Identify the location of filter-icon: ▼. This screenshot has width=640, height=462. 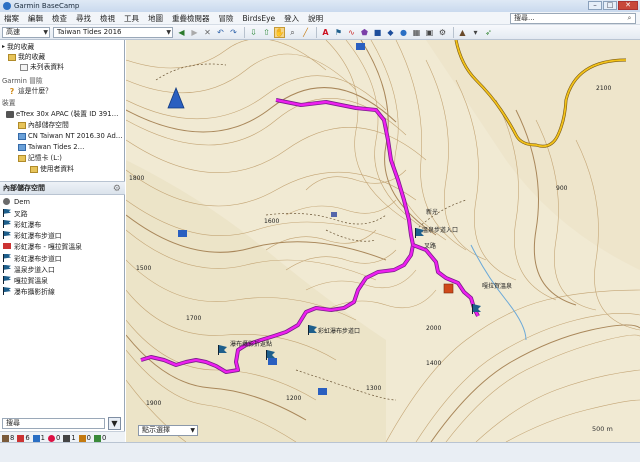
(114, 423).